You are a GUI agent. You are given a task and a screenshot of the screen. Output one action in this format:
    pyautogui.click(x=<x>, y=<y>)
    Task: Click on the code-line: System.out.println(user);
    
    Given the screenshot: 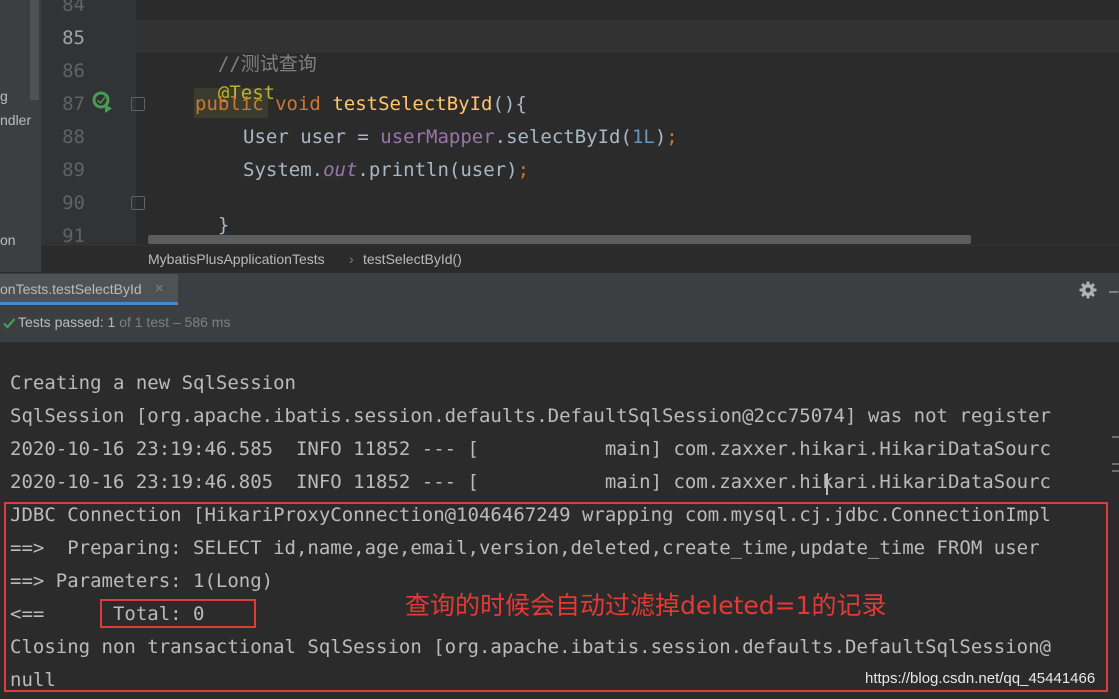 What is the action you would take?
    pyautogui.click(x=386, y=170)
    